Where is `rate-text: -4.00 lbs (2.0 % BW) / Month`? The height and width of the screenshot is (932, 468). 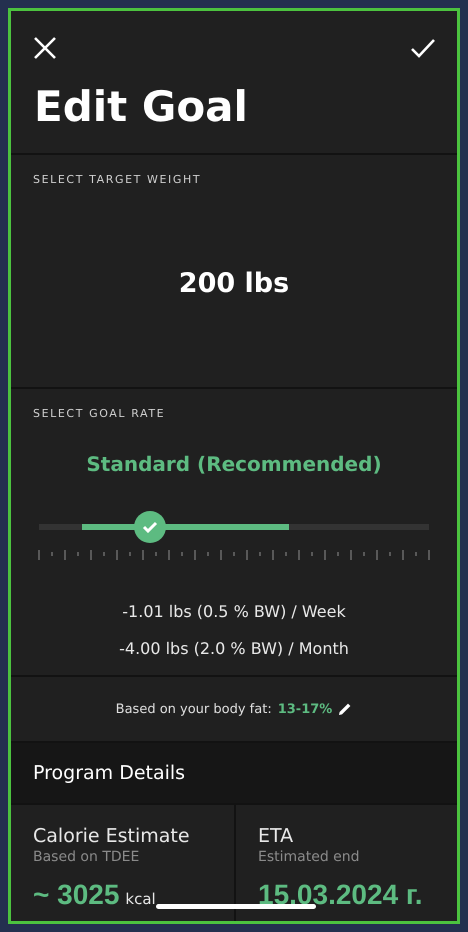
rate-text: -4.00 lbs (2.0 % BW) / Month is located at coordinates (234, 648).